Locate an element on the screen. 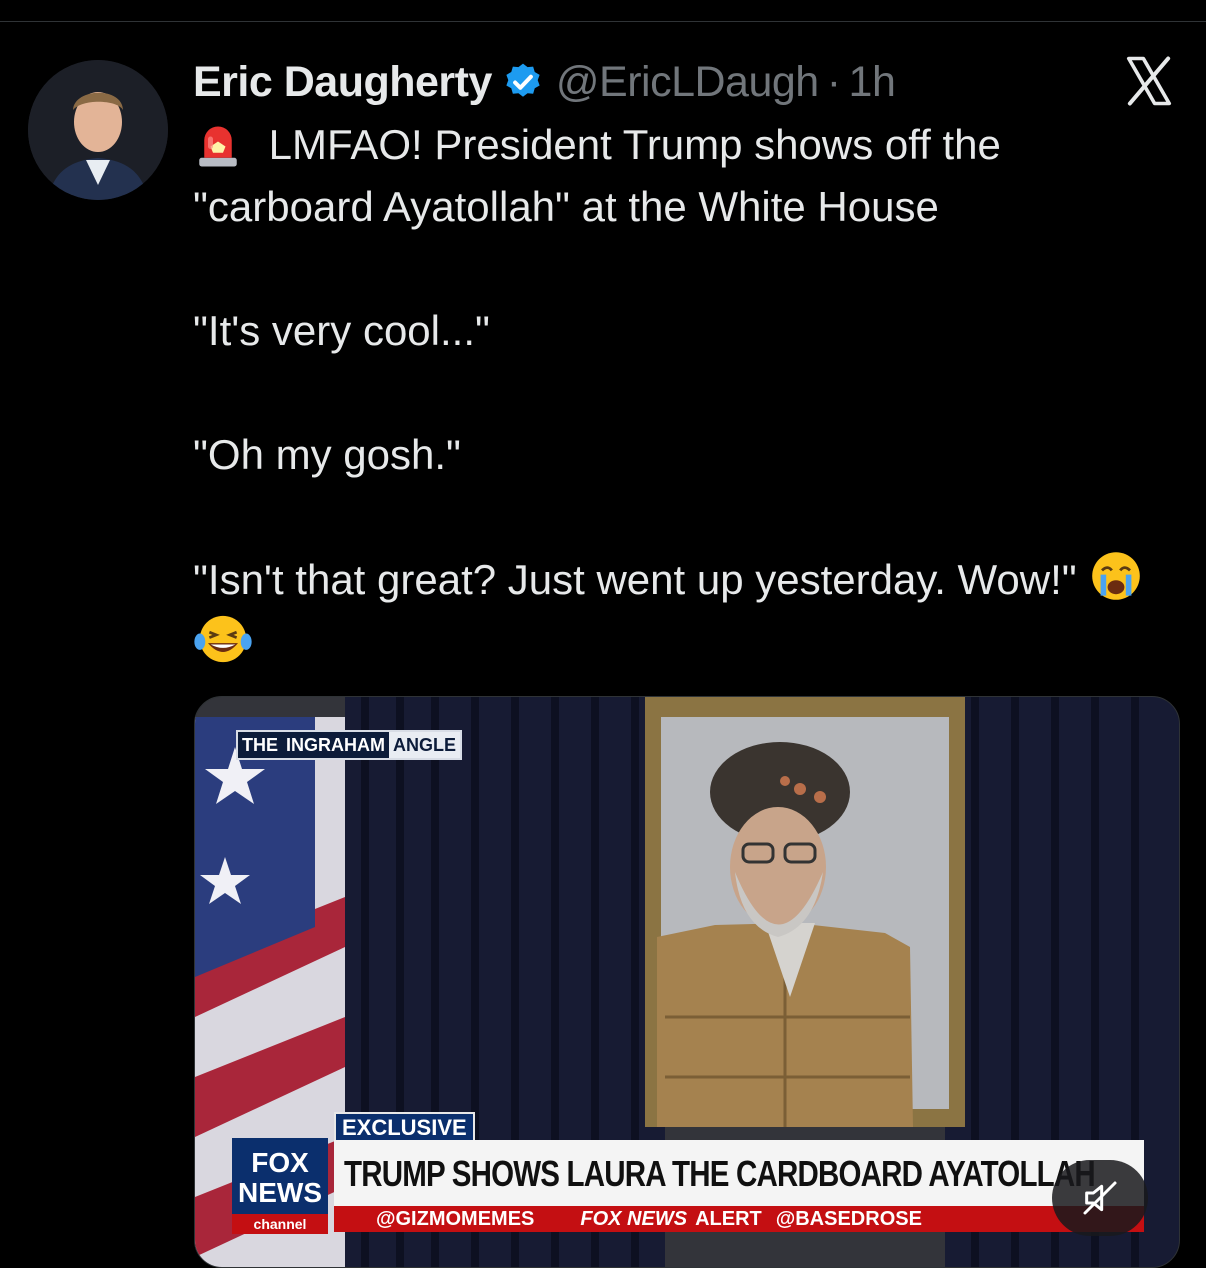  news-ticker: @GIZMOMEMES FOX NEWS ALERT @BASEDROSE is located at coordinates (739, 1219).